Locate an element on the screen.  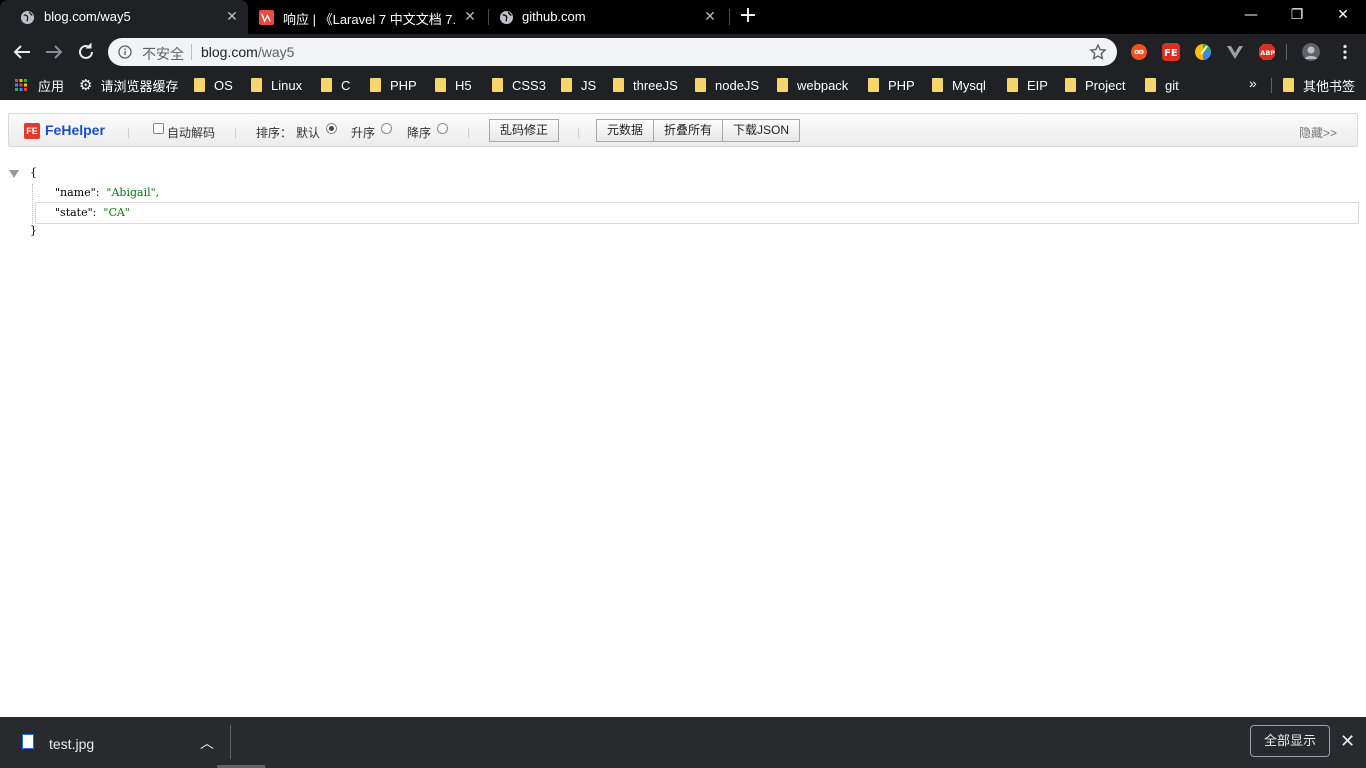
tab-divider is located at coordinates (729, 17).